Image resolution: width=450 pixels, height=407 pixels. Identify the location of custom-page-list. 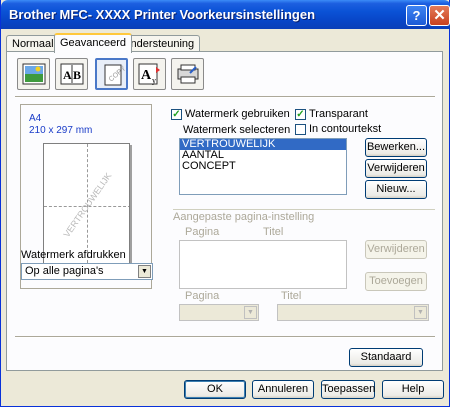
(263, 264).